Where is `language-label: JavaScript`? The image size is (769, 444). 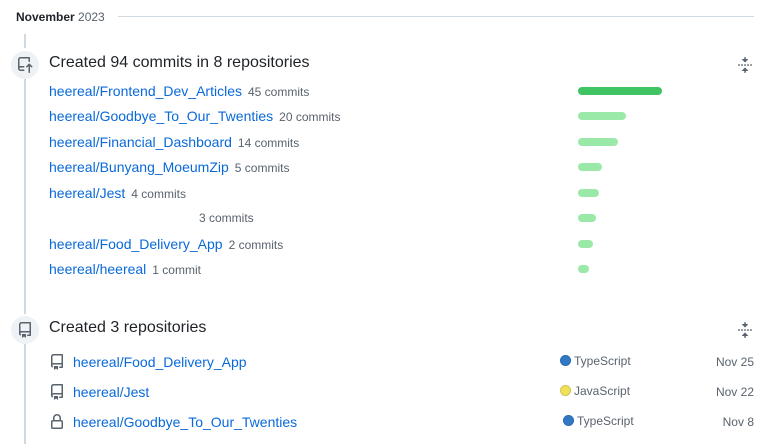
language-label: JavaScript is located at coordinates (595, 391).